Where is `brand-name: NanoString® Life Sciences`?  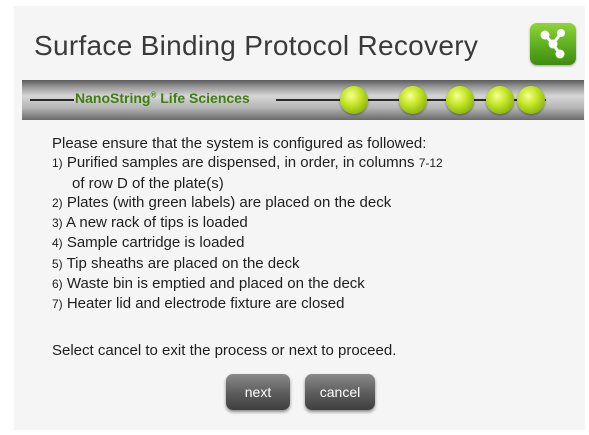 brand-name: NanoString® Life Sciences is located at coordinates (162, 98).